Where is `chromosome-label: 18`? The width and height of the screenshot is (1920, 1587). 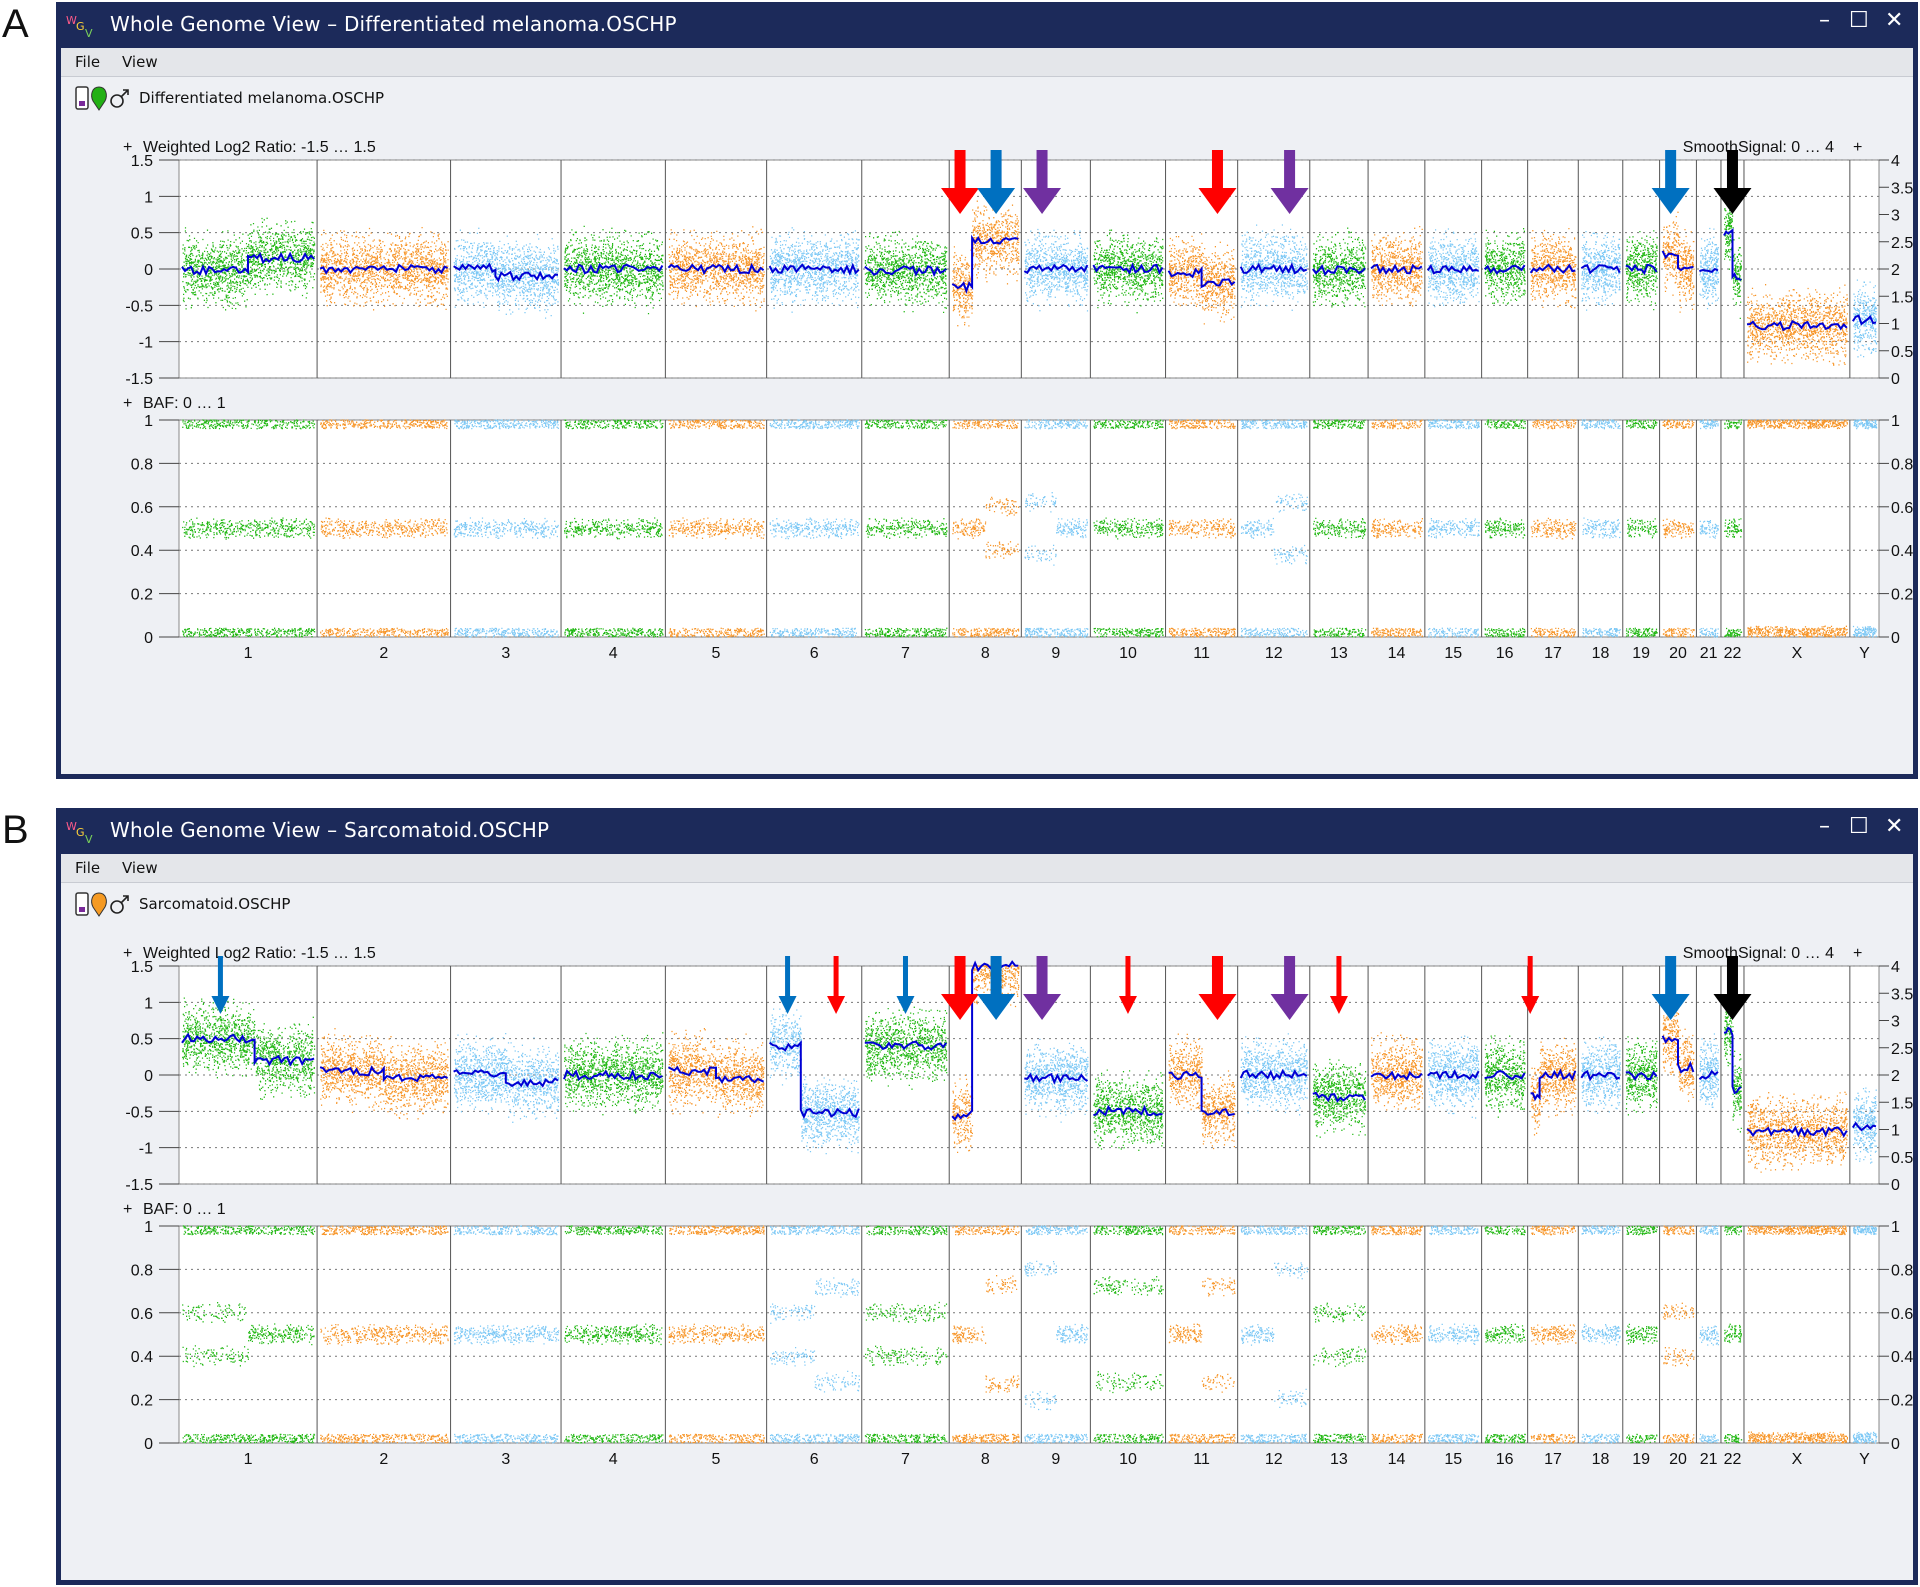 chromosome-label: 18 is located at coordinates (1601, 653).